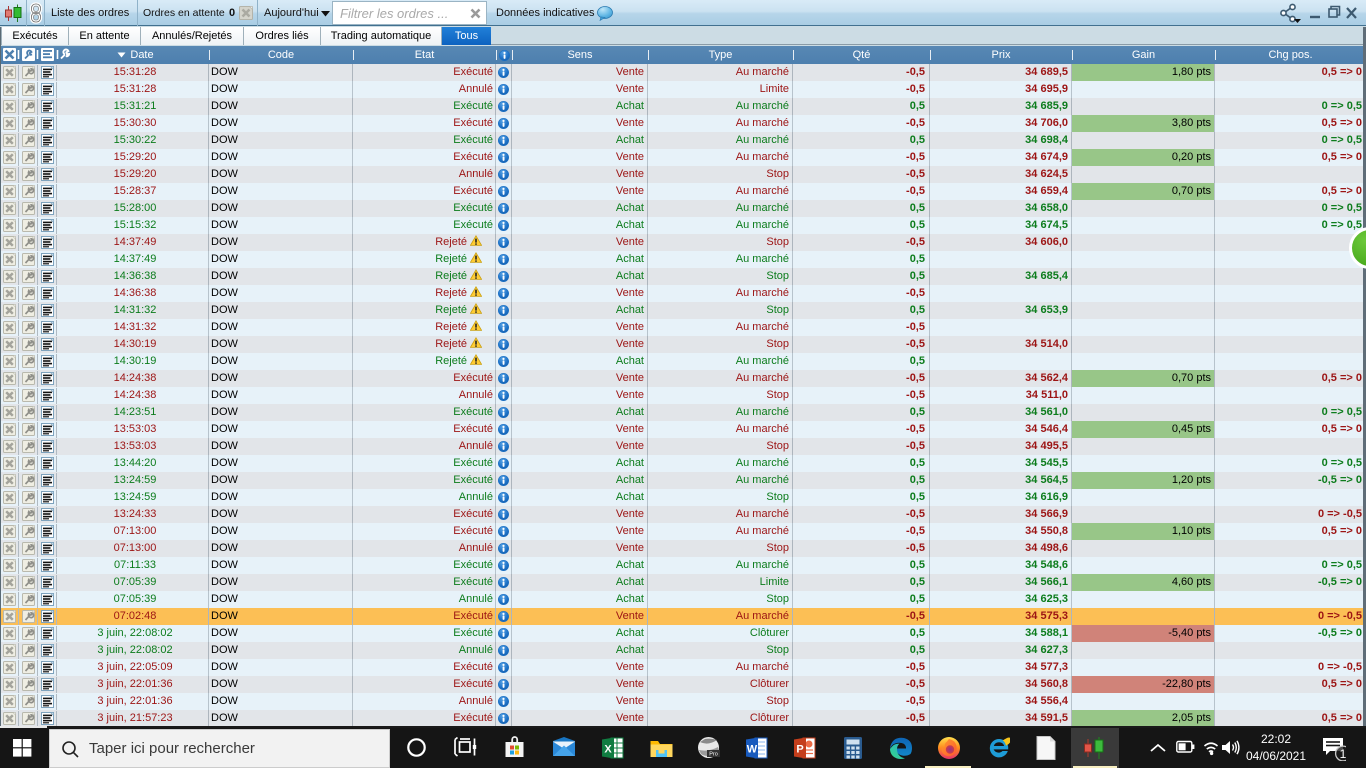 The width and height of the screenshot is (1366, 768). What do you see at coordinates (713, 755) in the screenshot?
I see `svg-text: Pro` at bounding box center [713, 755].